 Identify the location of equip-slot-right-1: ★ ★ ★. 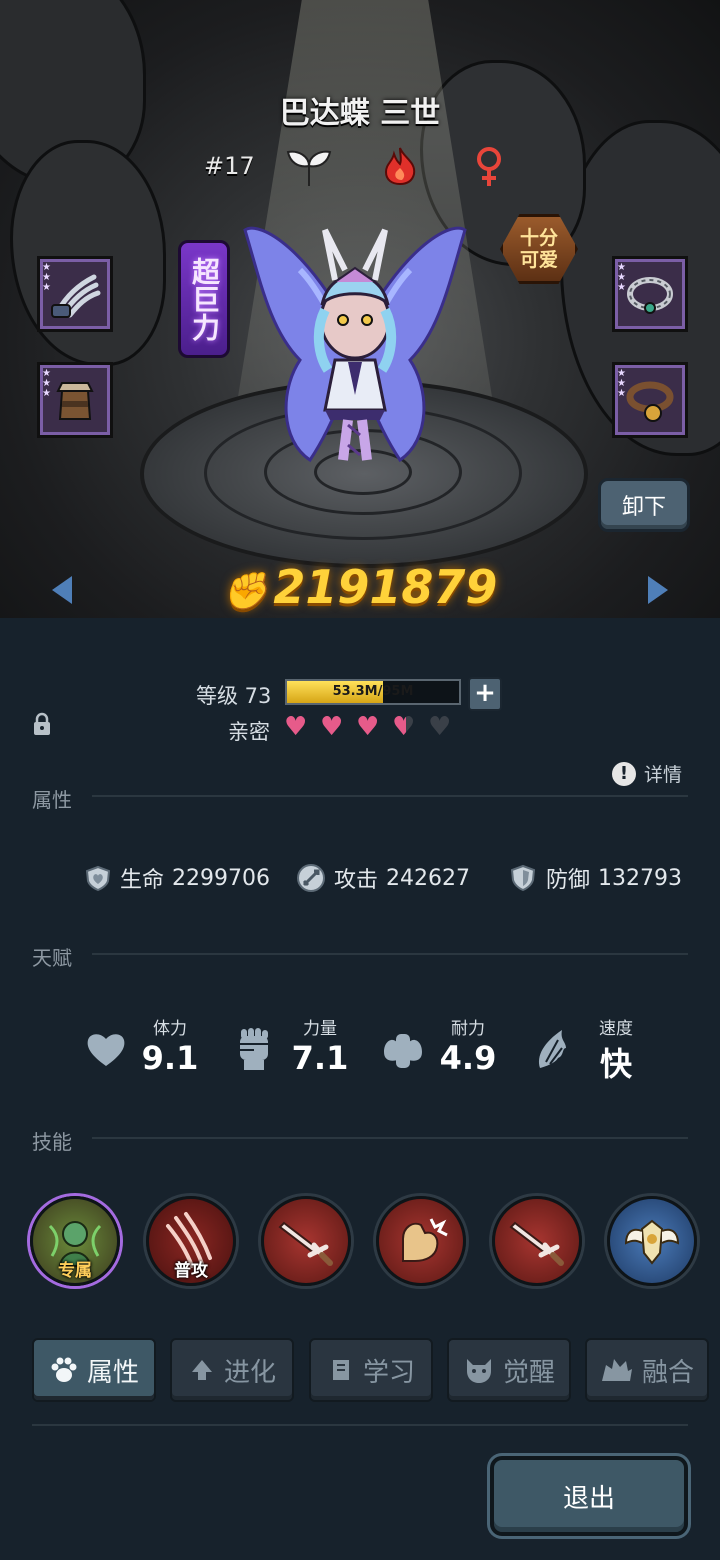
(650, 294).